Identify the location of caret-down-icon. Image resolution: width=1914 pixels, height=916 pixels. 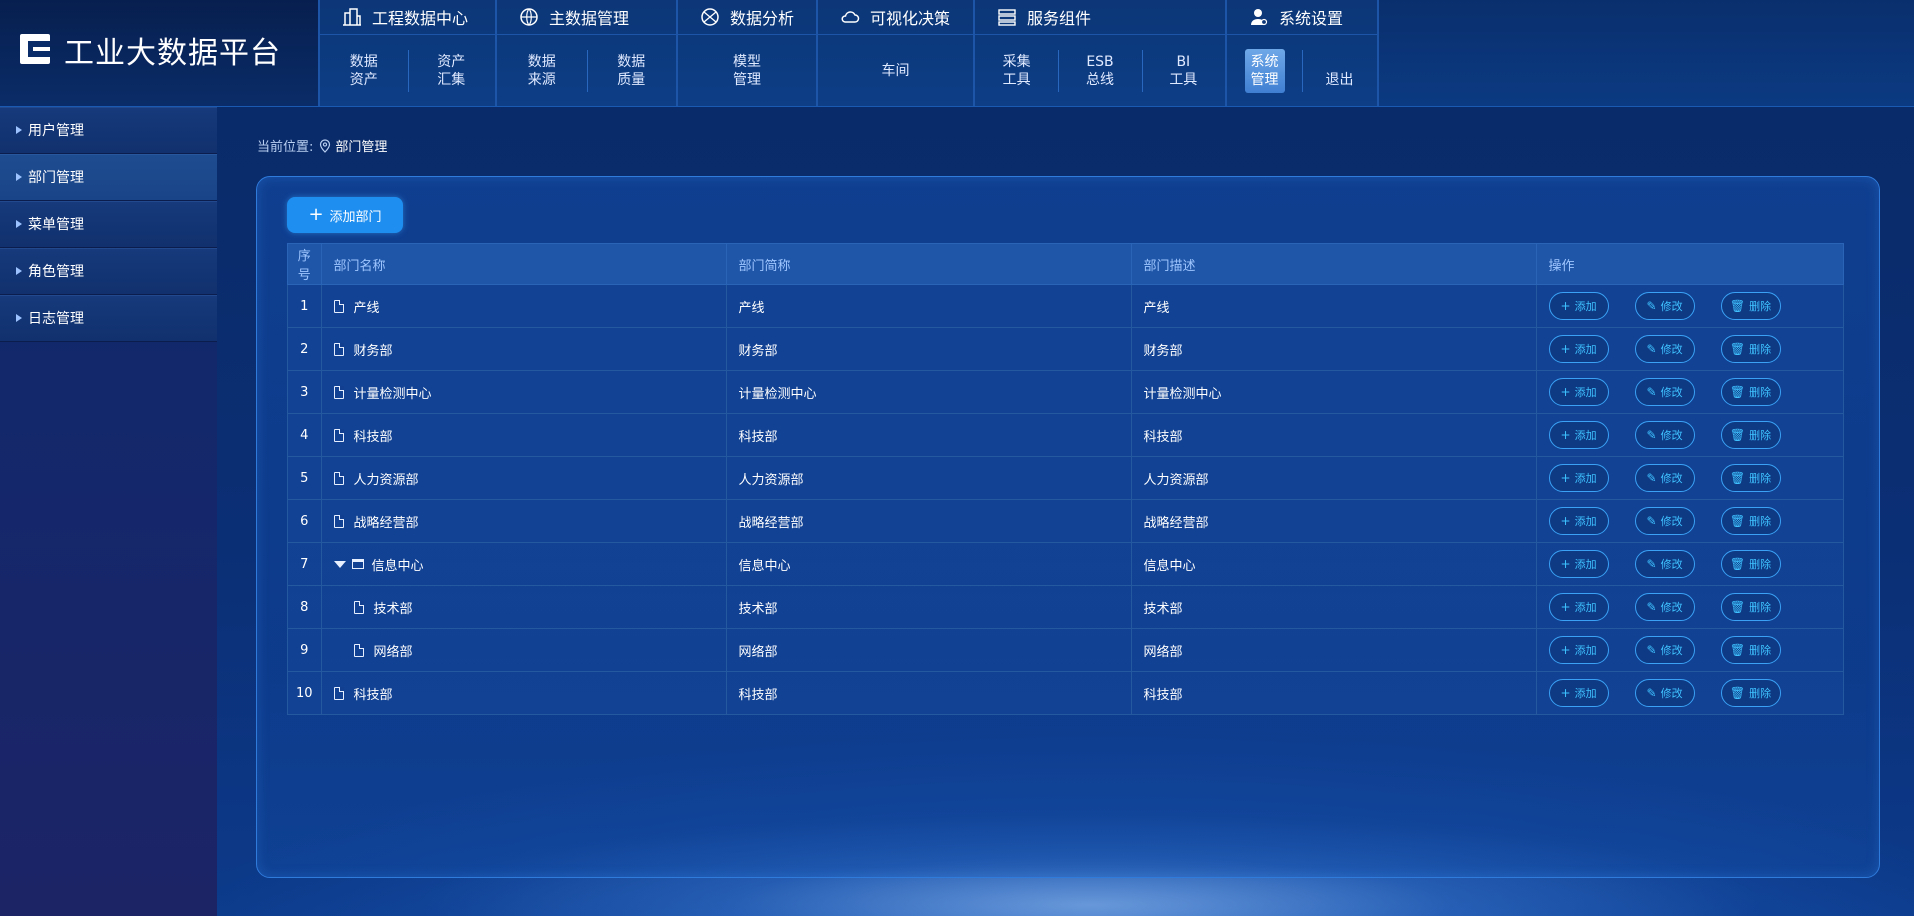
(339, 564).